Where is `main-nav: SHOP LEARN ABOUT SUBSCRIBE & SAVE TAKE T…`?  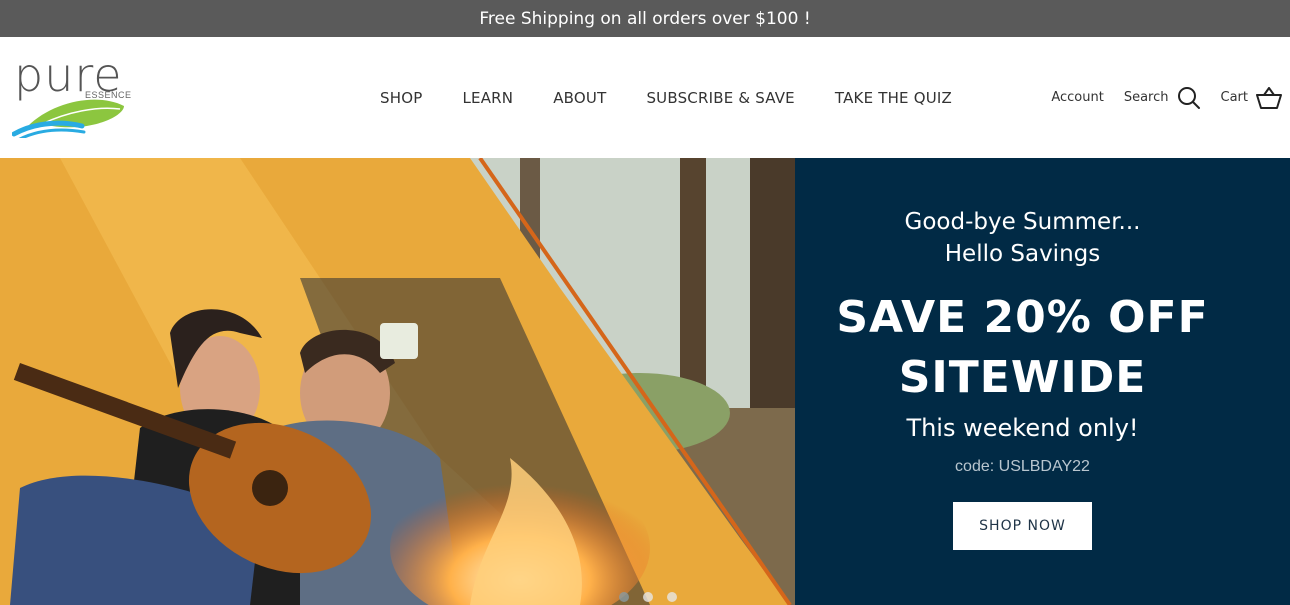 main-nav: SHOP LEARN ABOUT SUBSCRIBE & SAVE TAKE T… is located at coordinates (666, 97).